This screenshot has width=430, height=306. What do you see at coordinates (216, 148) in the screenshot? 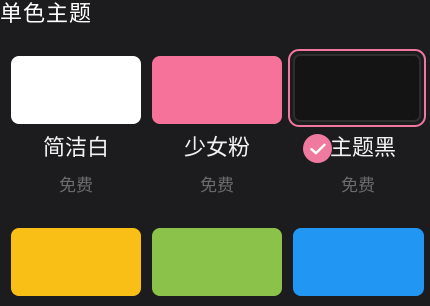
I see `theme-label-pink: 少女粉` at bounding box center [216, 148].